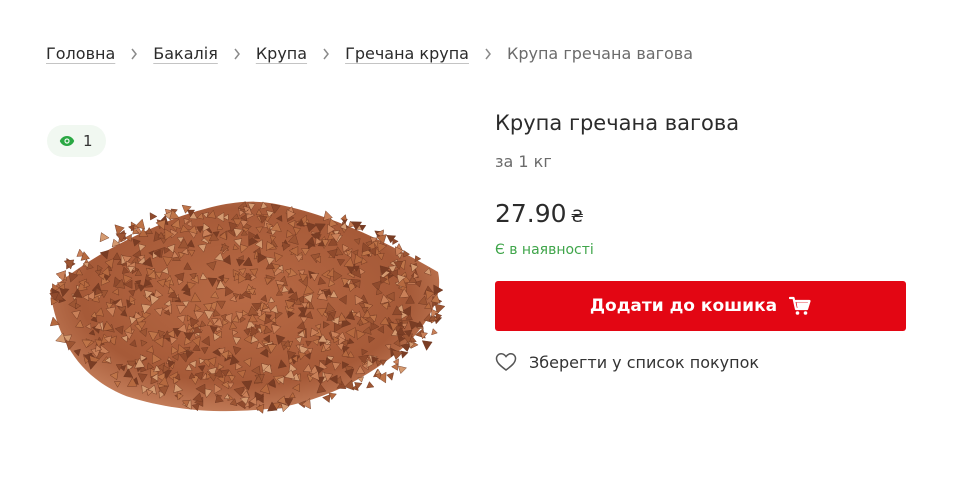  Describe the element at coordinates (407, 54) in the screenshot. I see `breadcrumb-buckwheat: Гречана крупа` at that location.